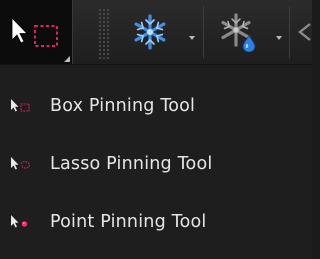 Image resolution: width=320 pixels, height=259 pixels. Describe the element at coordinates (67, 59) in the screenshot. I see `flyout-indicator` at that location.